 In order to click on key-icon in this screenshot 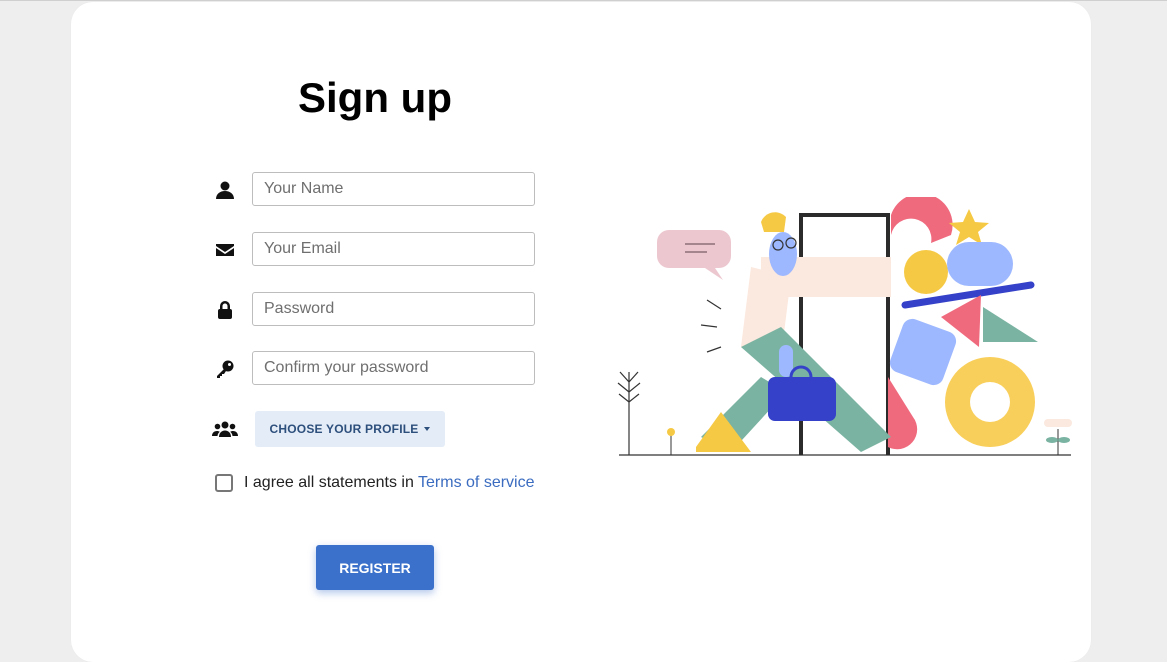, I will do `click(225, 369)`.